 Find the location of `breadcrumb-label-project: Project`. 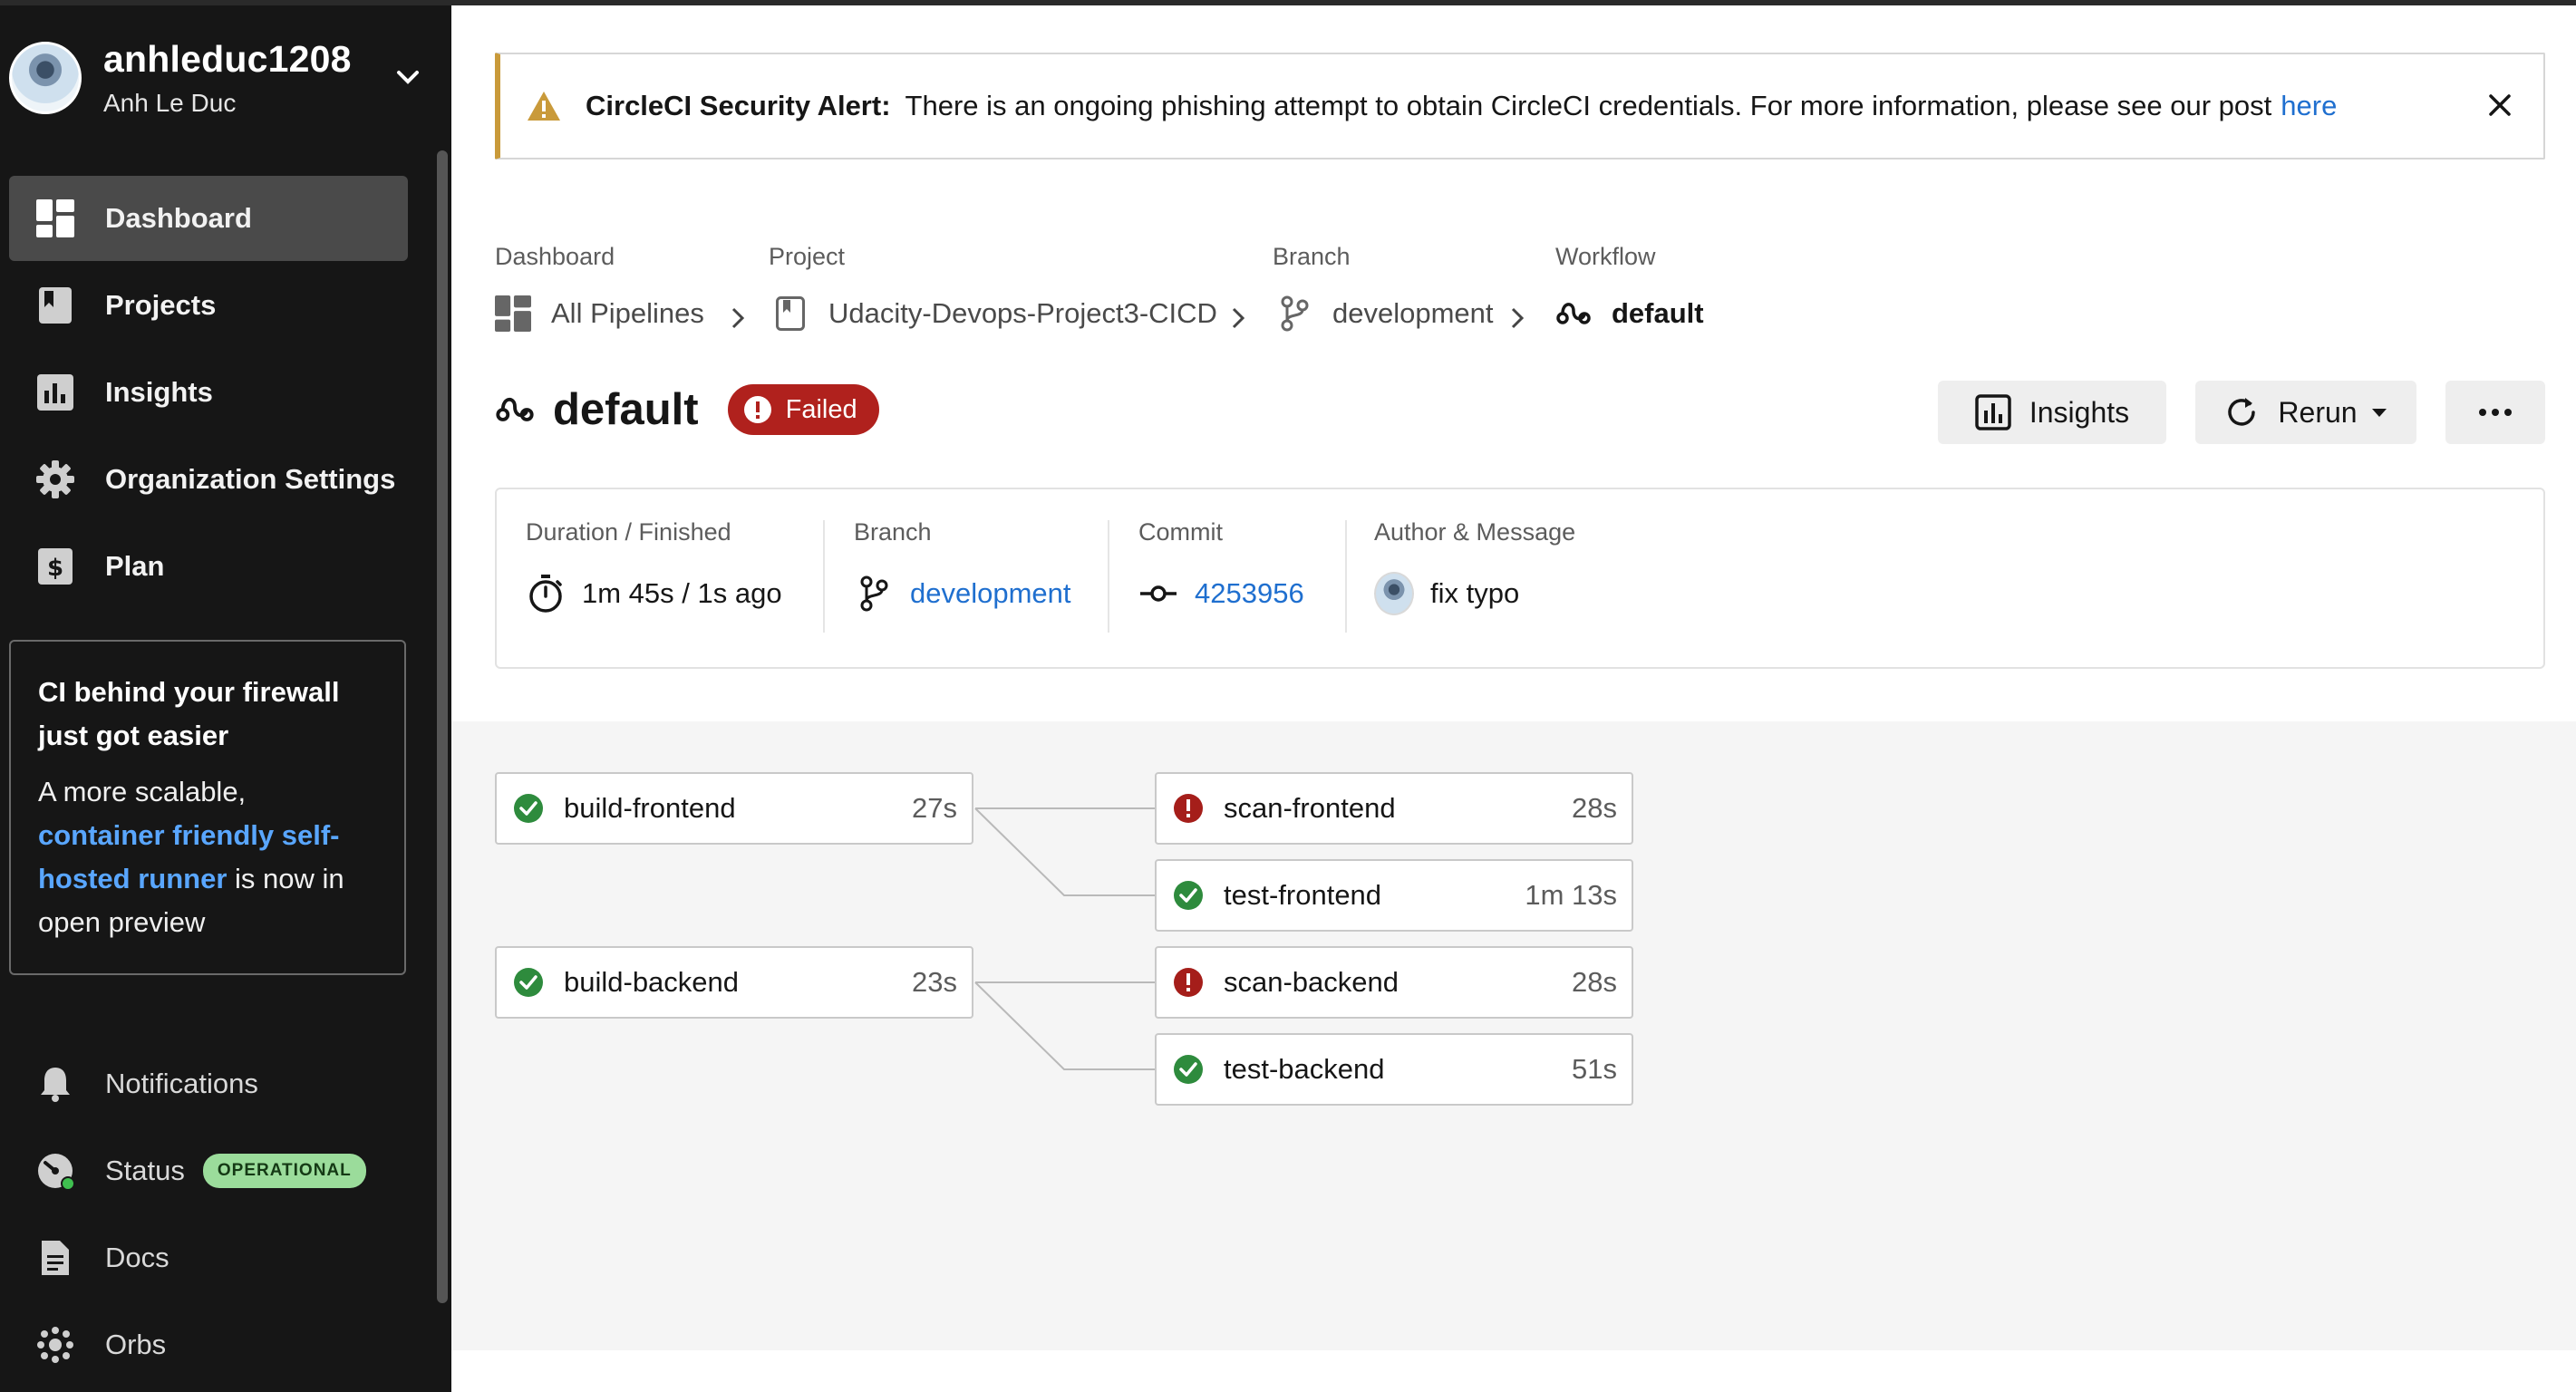

breadcrumb-label-project: Project is located at coordinates (807, 256).